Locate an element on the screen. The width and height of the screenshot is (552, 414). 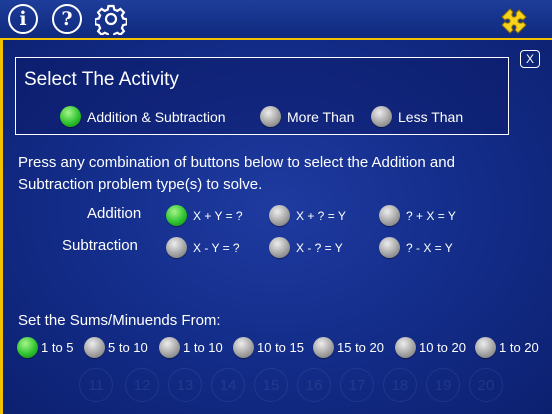
background-number: 18 is located at coordinates (400, 385).